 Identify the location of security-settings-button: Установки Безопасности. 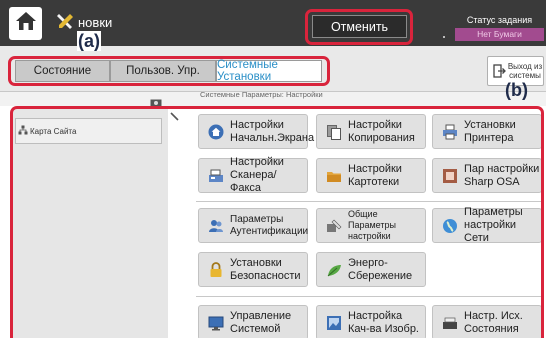
(253, 269).